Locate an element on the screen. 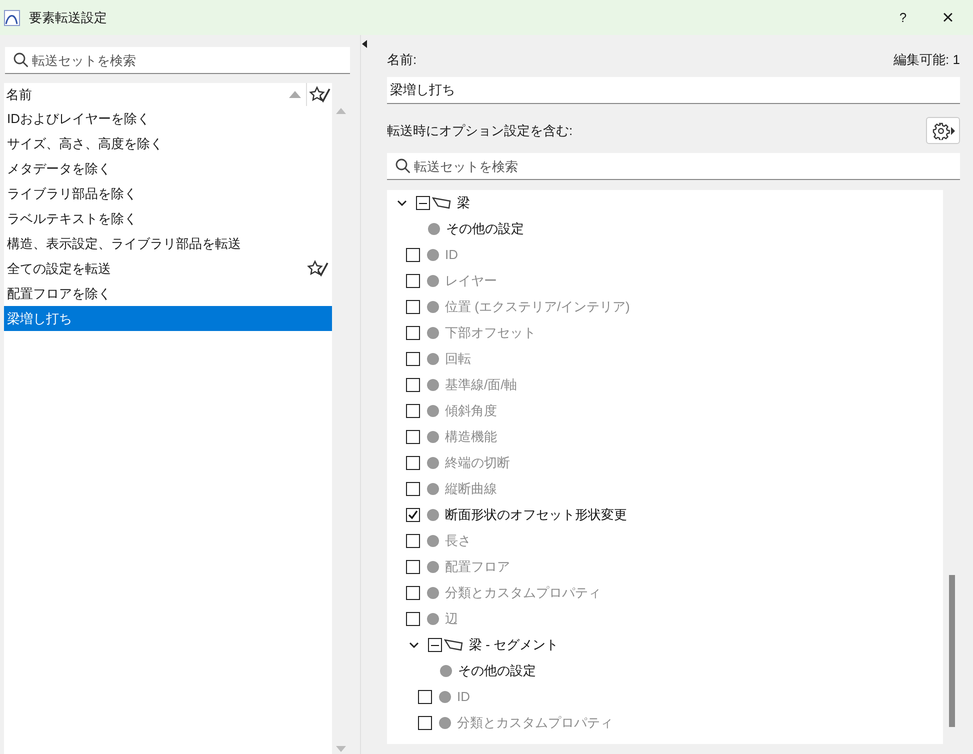 Image resolution: width=973 pixels, height=754 pixels. transfer-set-item: サイズ、高さ、高度を除く is located at coordinates (168, 143).